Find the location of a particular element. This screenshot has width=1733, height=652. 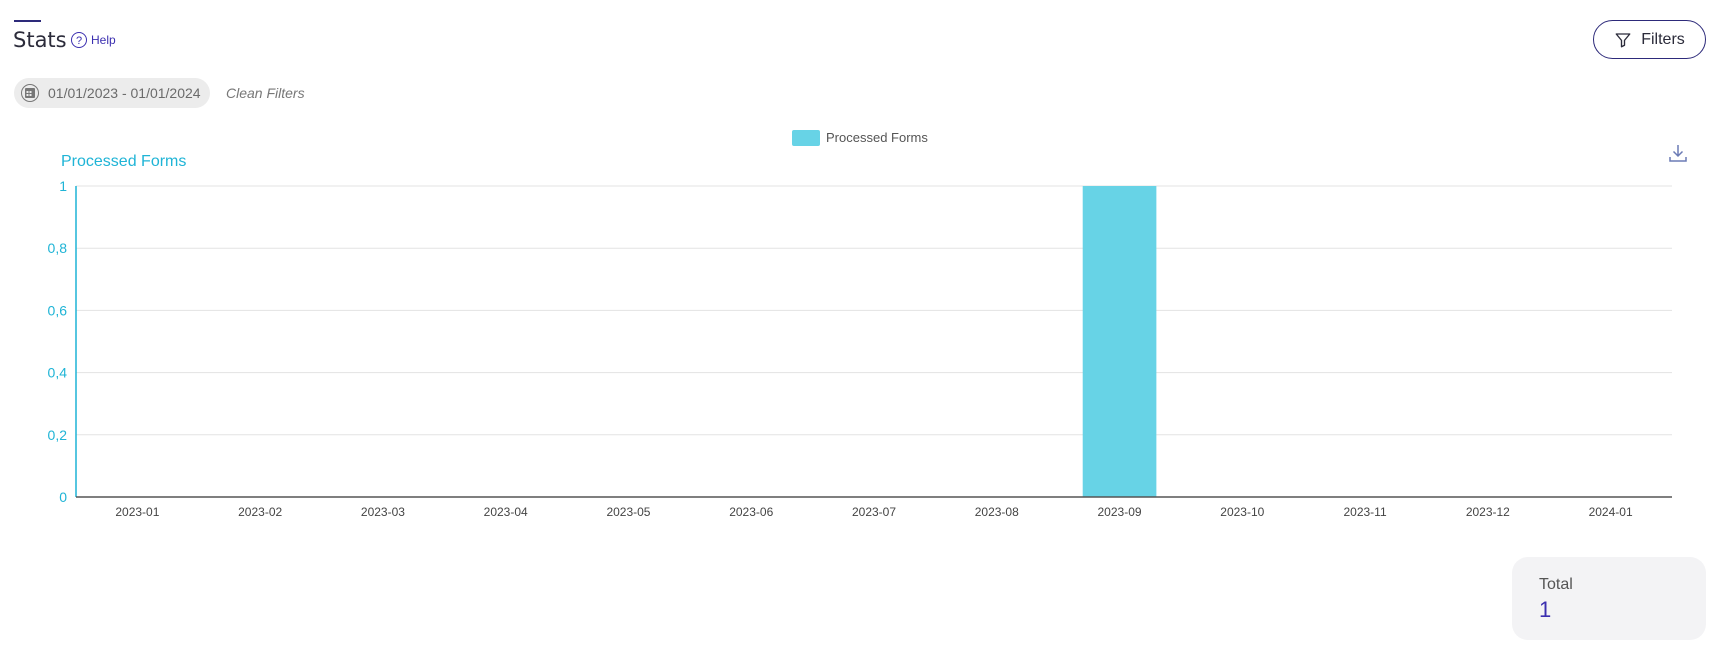

legend-swatch is located at coordinates (806, 138).